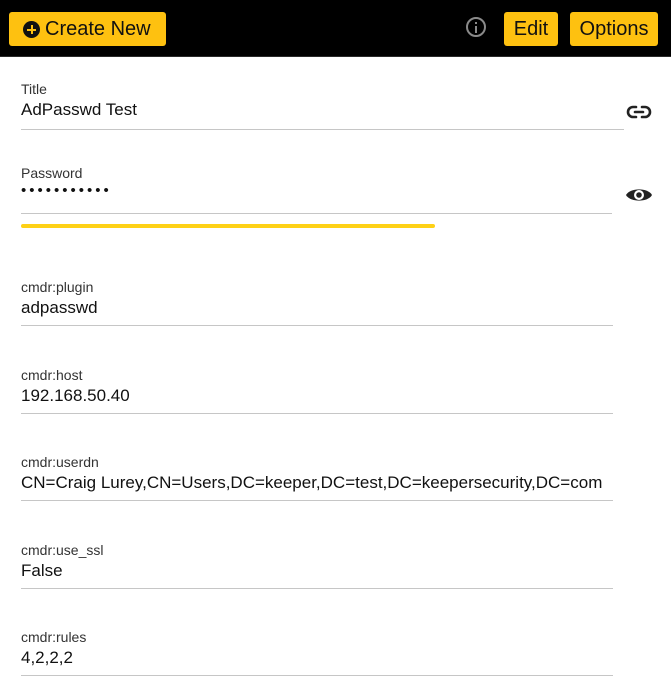 Image resolution: width=671 pixels, height=680 pixels. I want to click on top-toolbar: Create New Edit Options, so click(335, 28).